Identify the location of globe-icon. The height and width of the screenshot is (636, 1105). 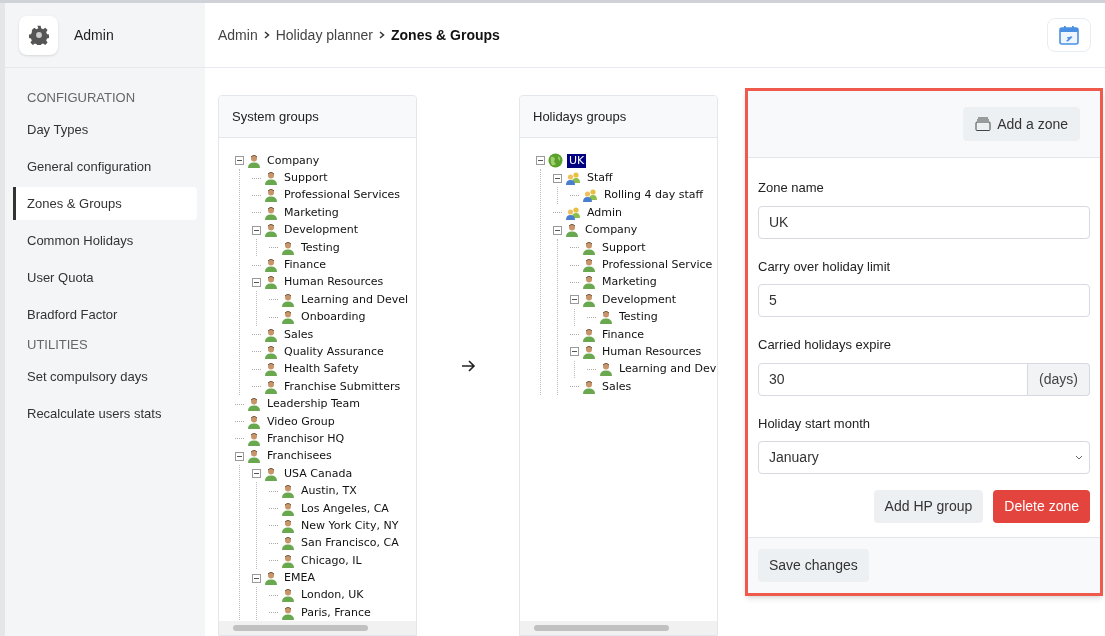
(555, 161).